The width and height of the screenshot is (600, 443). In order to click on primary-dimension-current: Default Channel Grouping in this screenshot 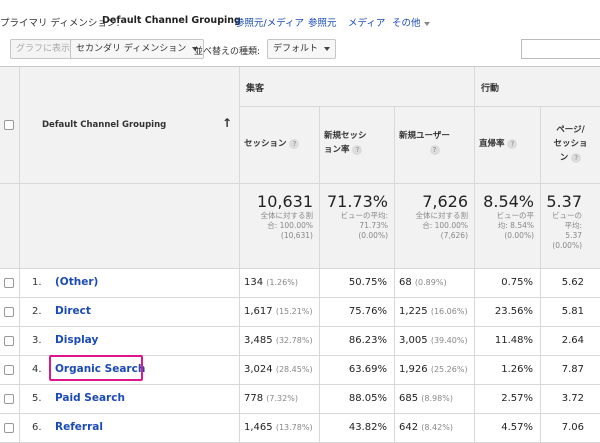, I will do `click(171, 20)`.